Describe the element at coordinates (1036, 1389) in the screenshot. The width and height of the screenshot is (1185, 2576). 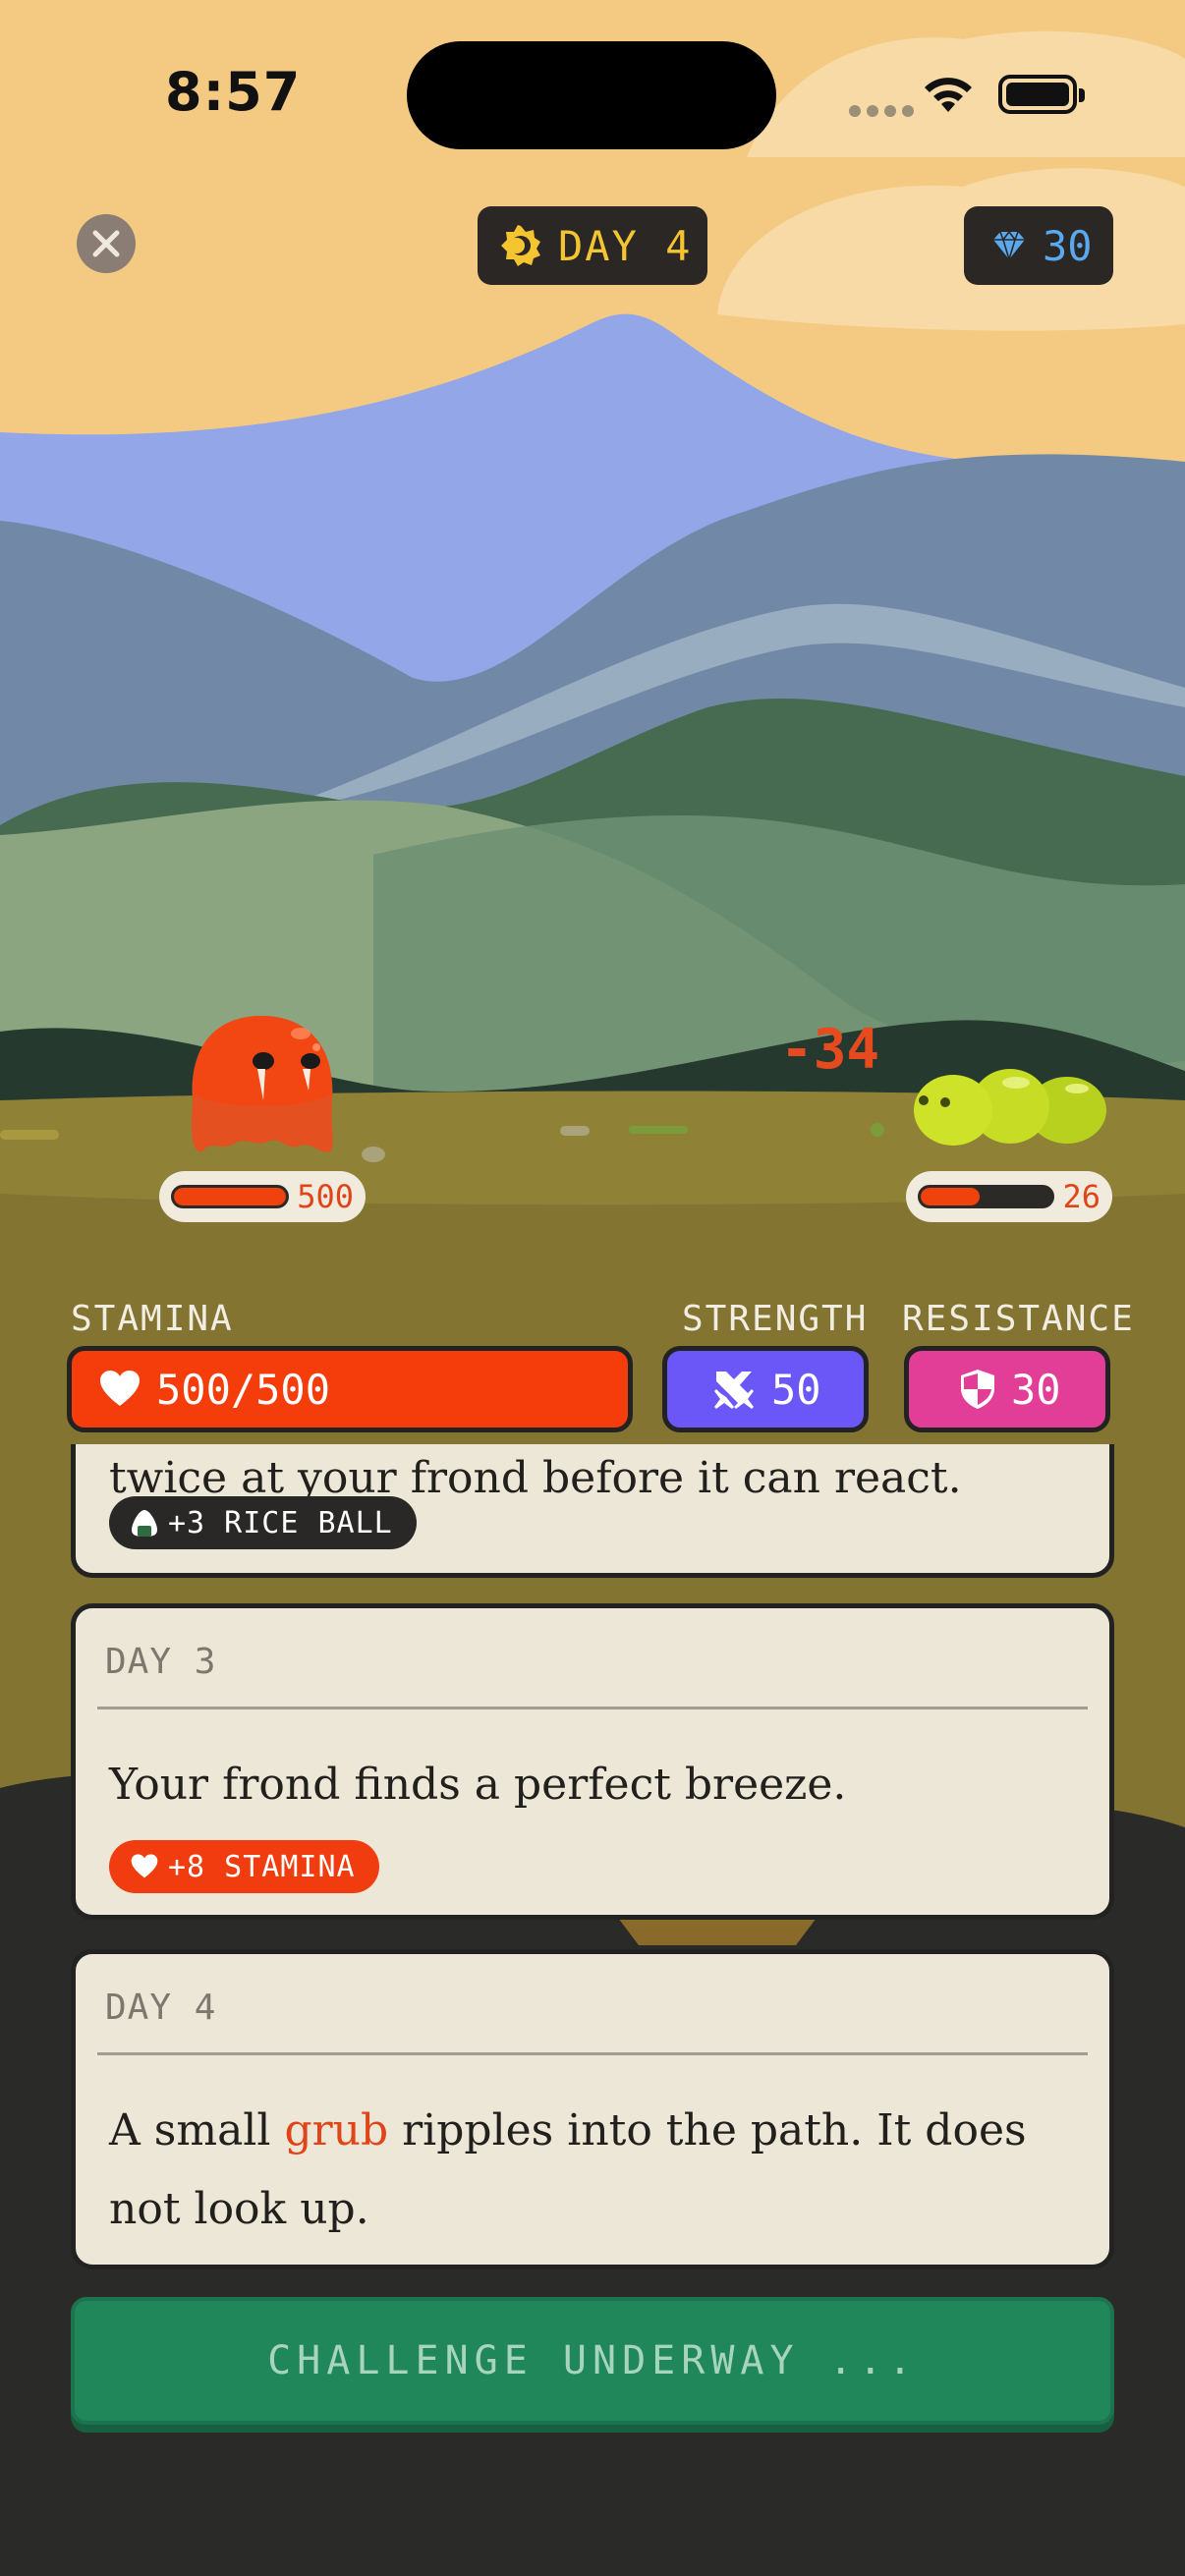
I see `resistance-value: 30` at that location.